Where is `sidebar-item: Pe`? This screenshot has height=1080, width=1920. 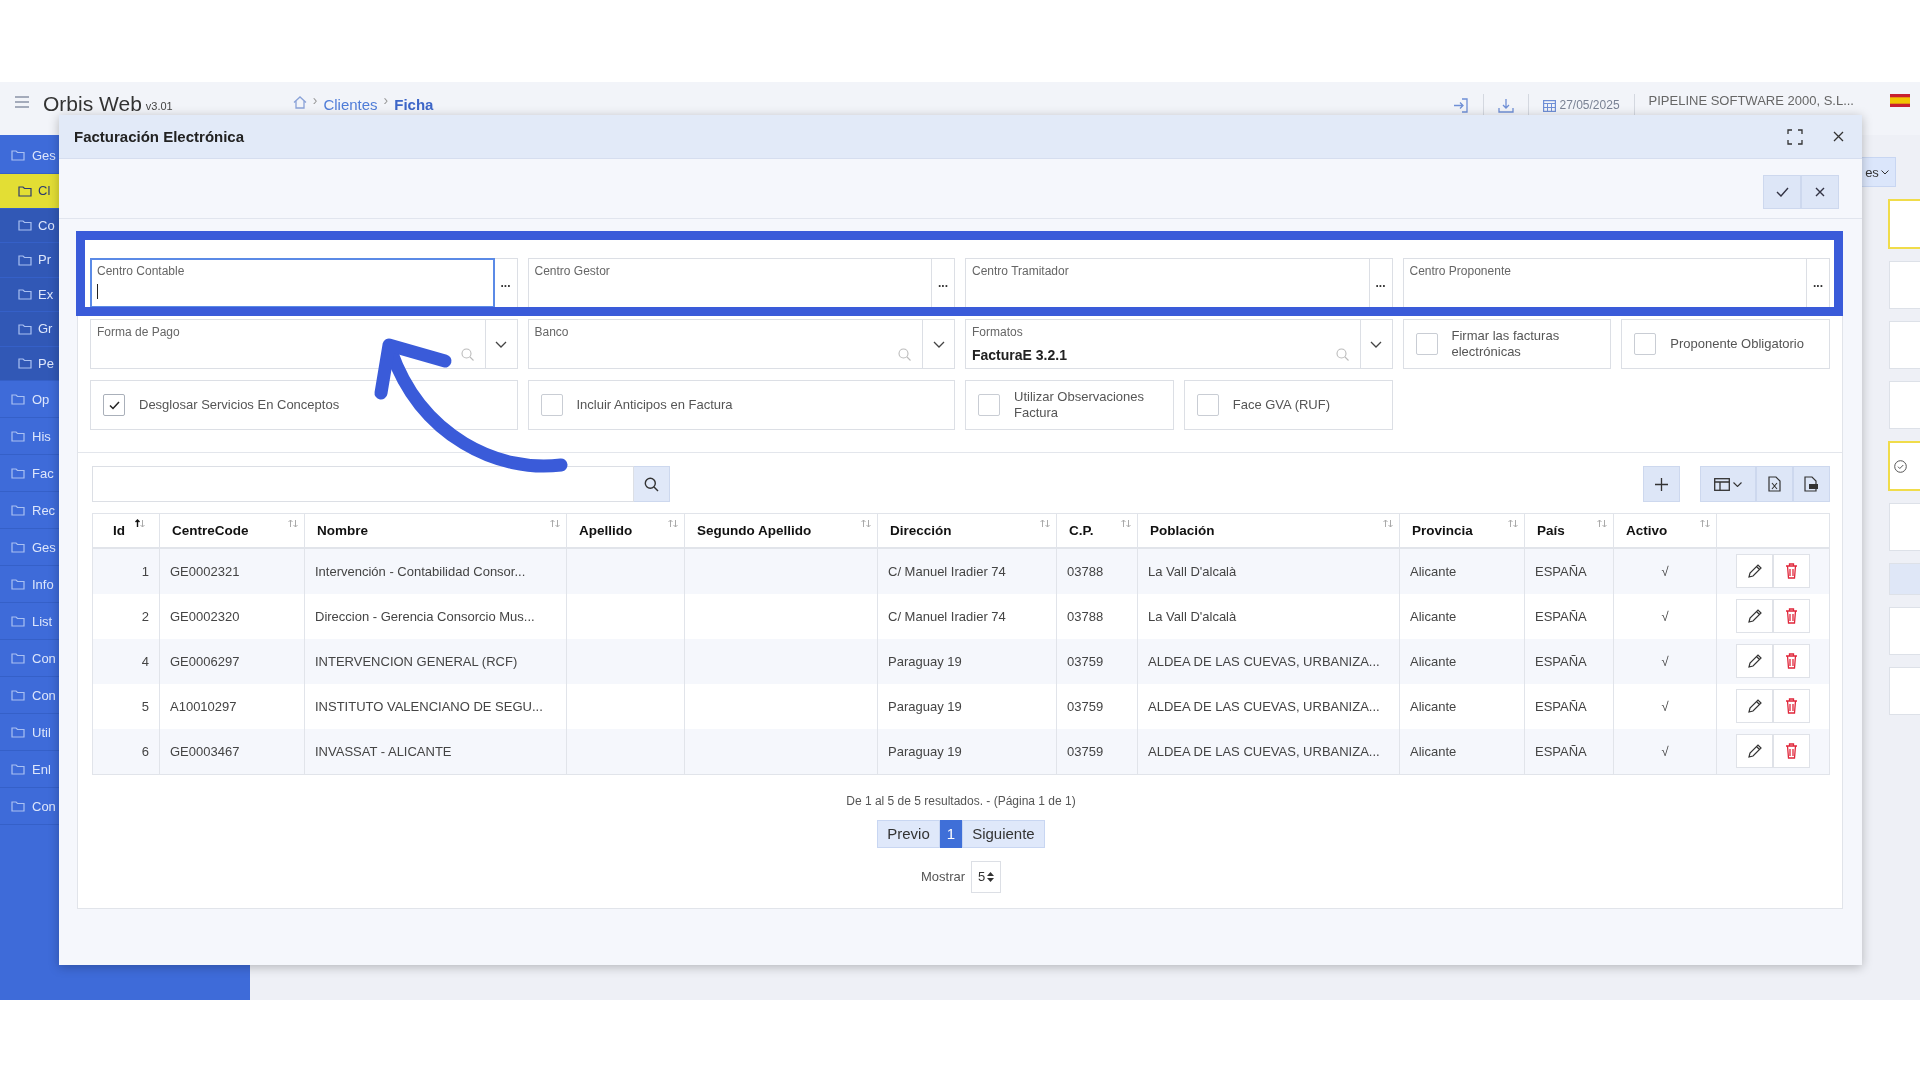 sidebar-item: Pe is located at coordinates (29, 363).